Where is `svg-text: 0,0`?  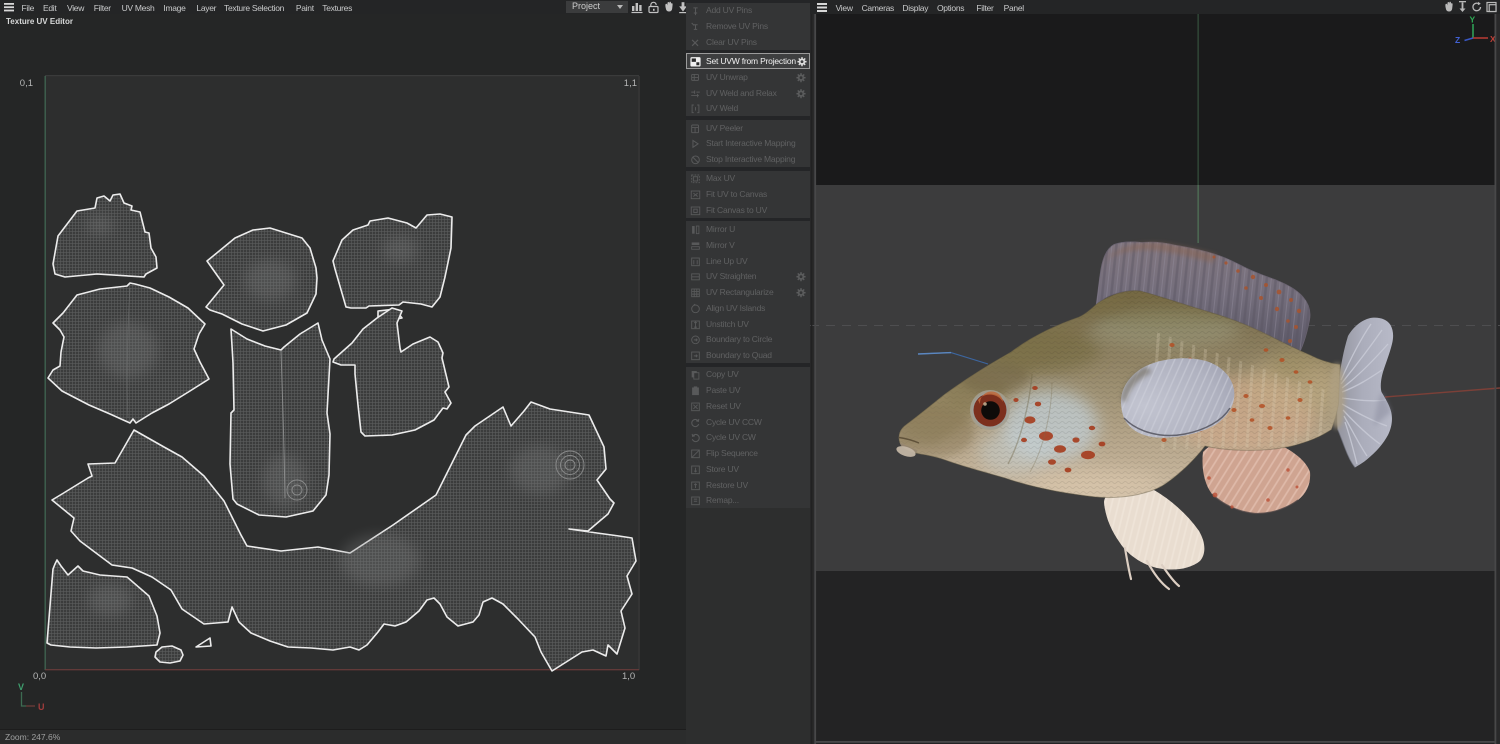
svg-text: 0,0 is located at coordinates (39, 676).